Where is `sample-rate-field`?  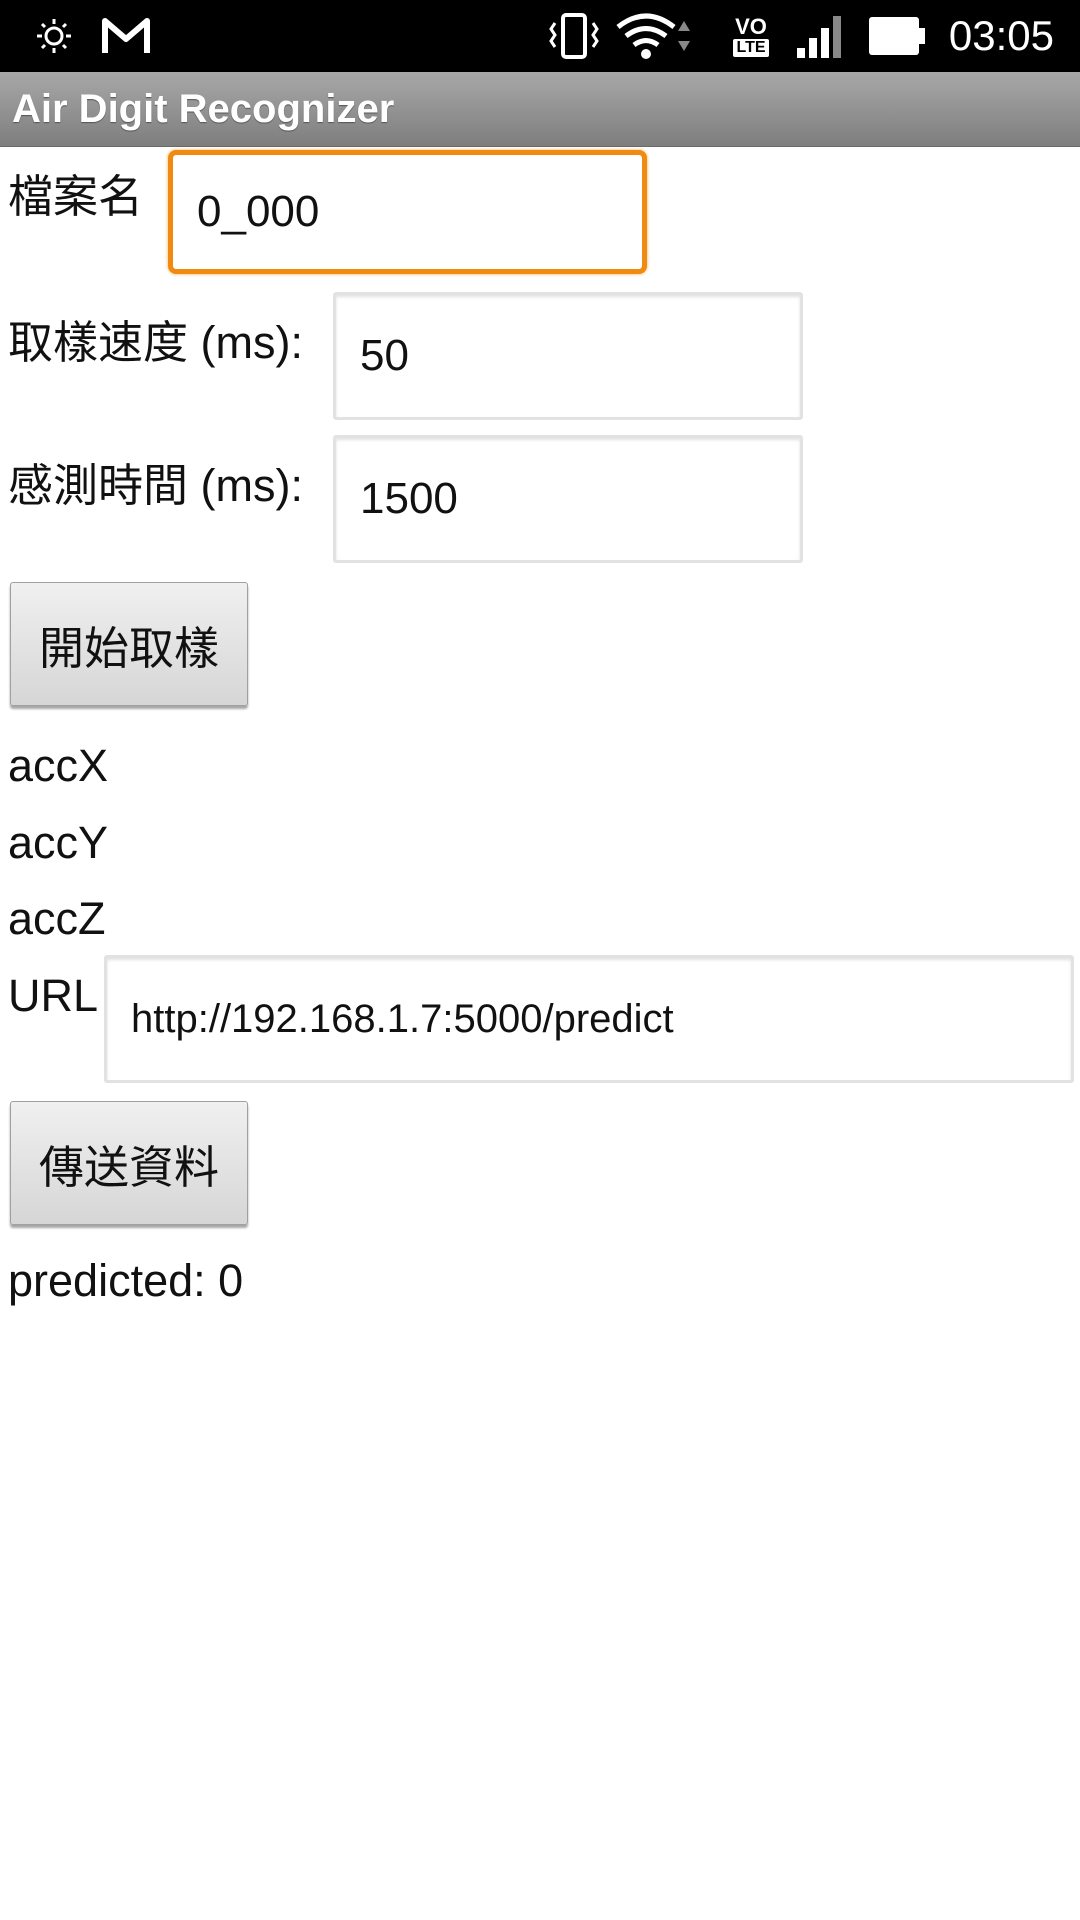
sample-rate-field is located at coordinates (568, 356).